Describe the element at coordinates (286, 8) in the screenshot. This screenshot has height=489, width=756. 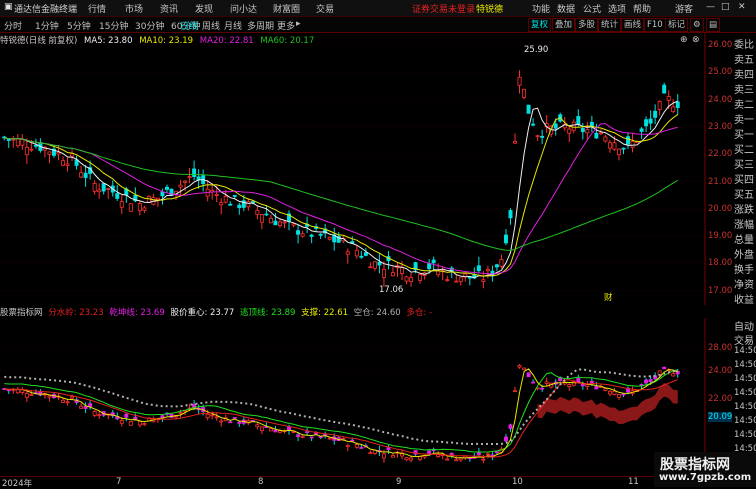
I see `menu-wealth: 财富圈` at that location.